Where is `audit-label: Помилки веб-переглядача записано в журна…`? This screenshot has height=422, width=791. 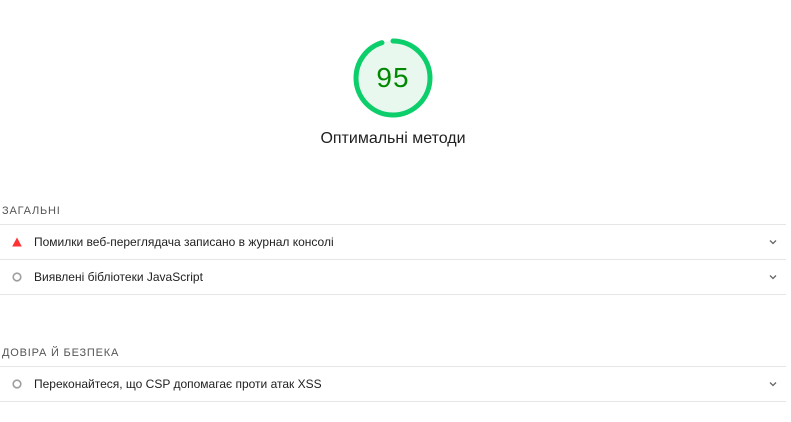
audit-label: Помилки веб-переглядача записано в журна… is located at coordinates (184, 242).